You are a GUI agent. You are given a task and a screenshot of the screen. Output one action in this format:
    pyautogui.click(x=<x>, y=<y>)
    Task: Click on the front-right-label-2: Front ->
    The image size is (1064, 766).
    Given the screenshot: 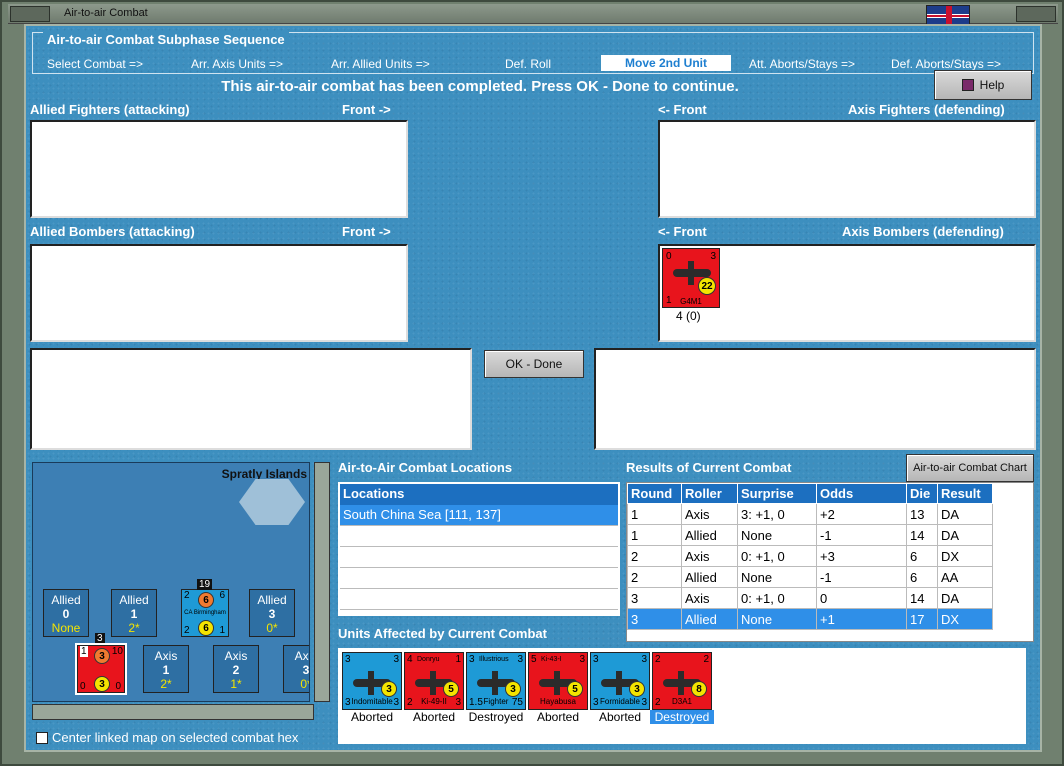 What is the action you would take?
    pyautogui.click(x=366, y=231)
    